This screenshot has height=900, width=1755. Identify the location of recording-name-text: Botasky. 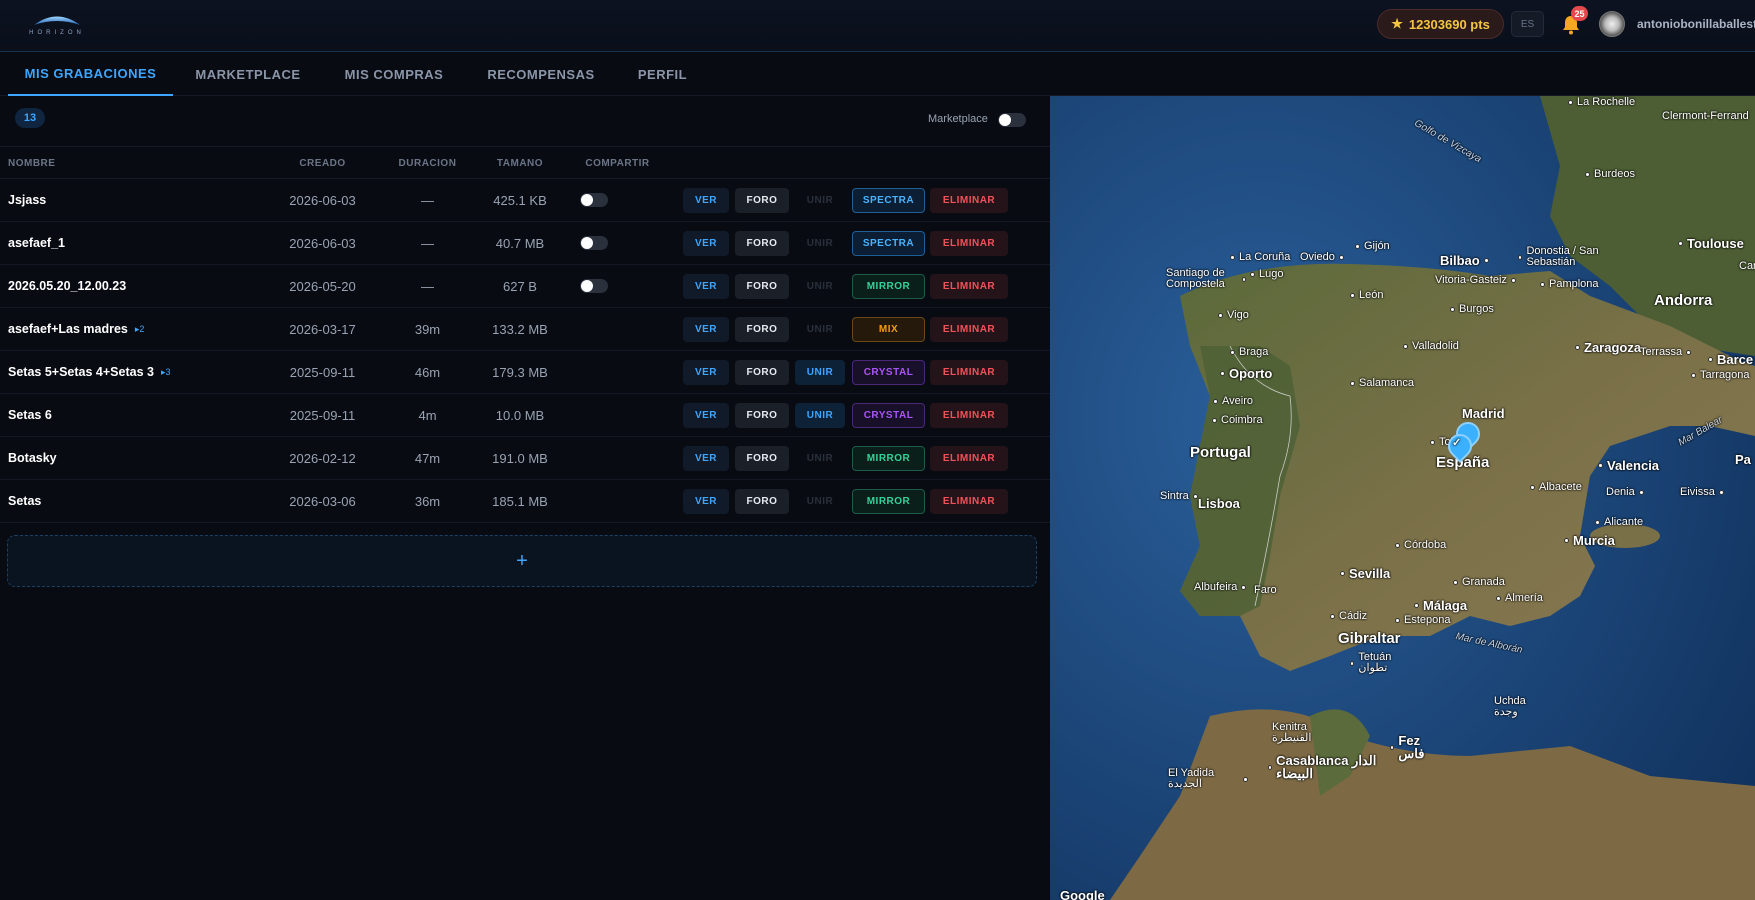
(32, 458).